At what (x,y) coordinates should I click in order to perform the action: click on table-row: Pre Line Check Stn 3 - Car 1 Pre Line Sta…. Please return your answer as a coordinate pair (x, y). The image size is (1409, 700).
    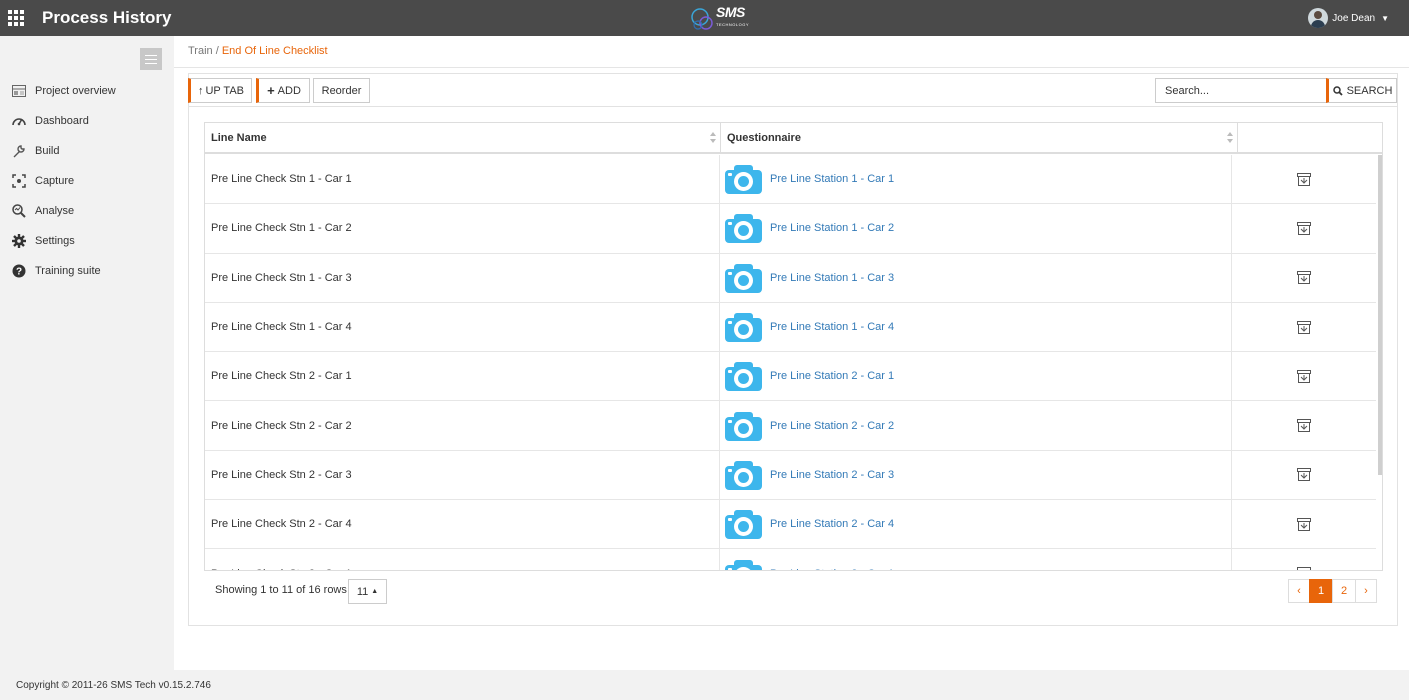
    Looking at the image, I should click on (790, 560).